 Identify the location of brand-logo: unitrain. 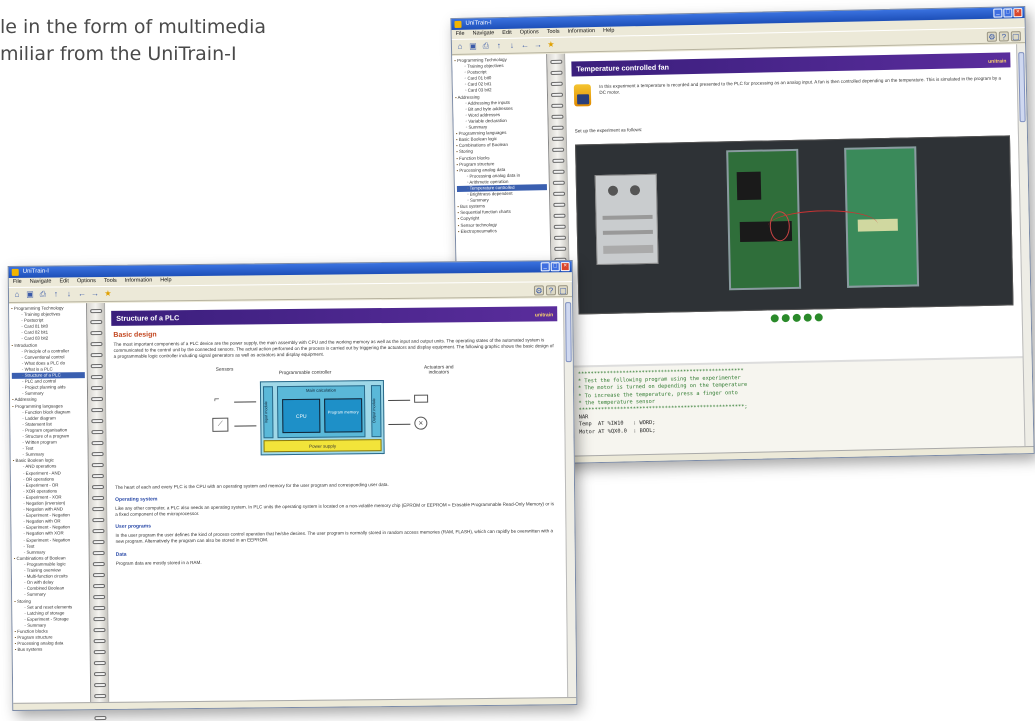
(544, 315).